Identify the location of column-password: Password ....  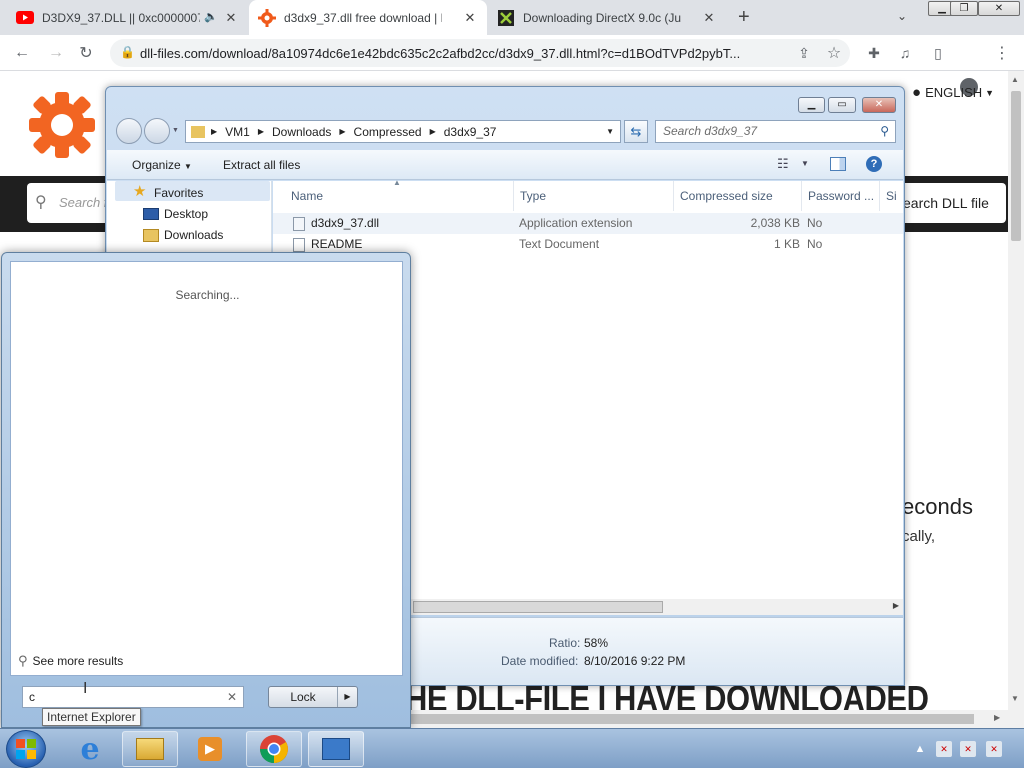
(841, 196).